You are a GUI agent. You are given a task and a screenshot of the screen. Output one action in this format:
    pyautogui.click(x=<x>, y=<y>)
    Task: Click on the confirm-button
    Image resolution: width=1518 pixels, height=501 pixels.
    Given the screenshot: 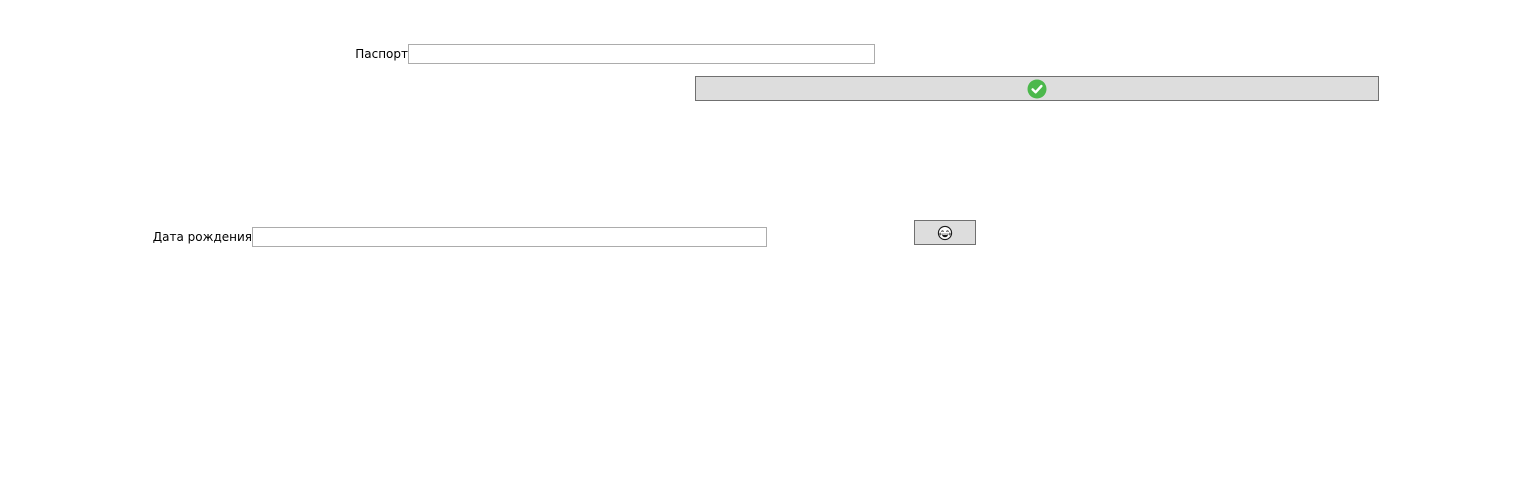 What is the action you would take?
    pyautogui.click(x=1037, y=88)
    